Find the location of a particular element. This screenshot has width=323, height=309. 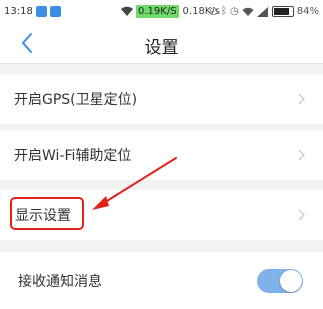

notifications-toggle is located at coordinates (280, 281).